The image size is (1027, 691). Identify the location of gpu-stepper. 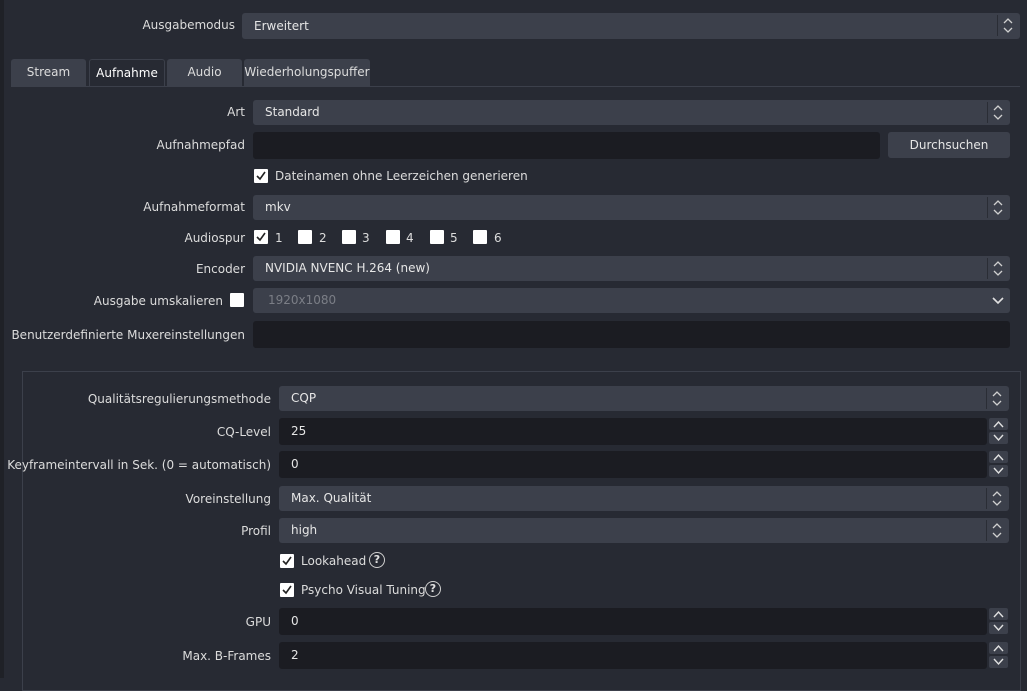
(999, 621).